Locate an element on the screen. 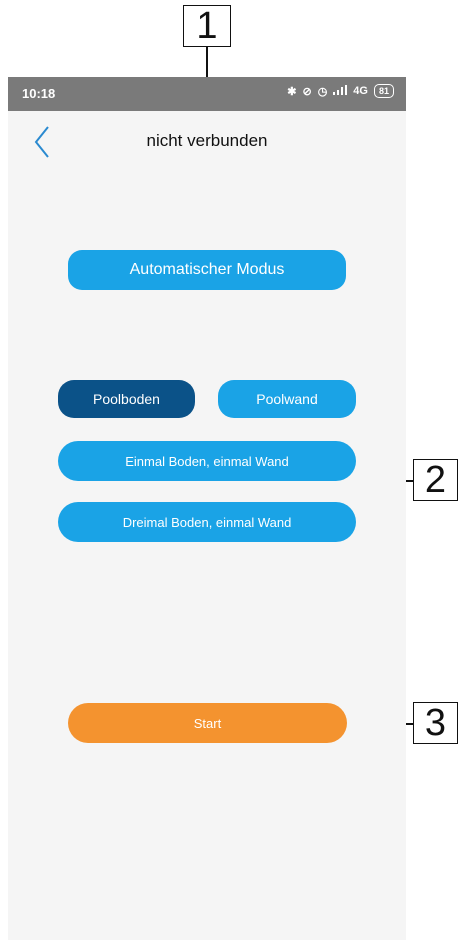 This screenshot has height=940, width=458. callout-3: 3 is located at coordinates (435, 723).